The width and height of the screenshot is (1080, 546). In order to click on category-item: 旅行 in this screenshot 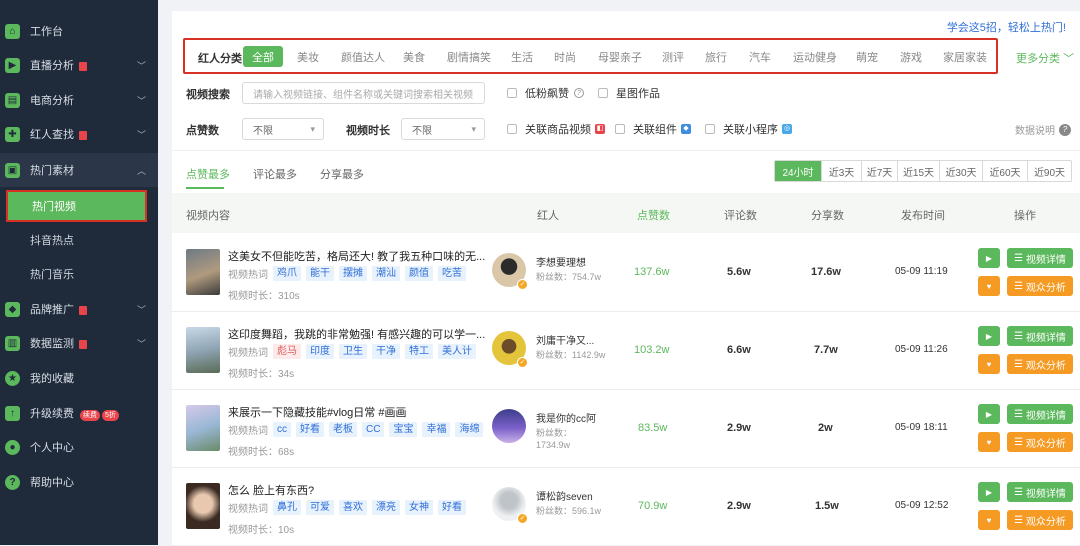, I will do `click(716, 57)`.